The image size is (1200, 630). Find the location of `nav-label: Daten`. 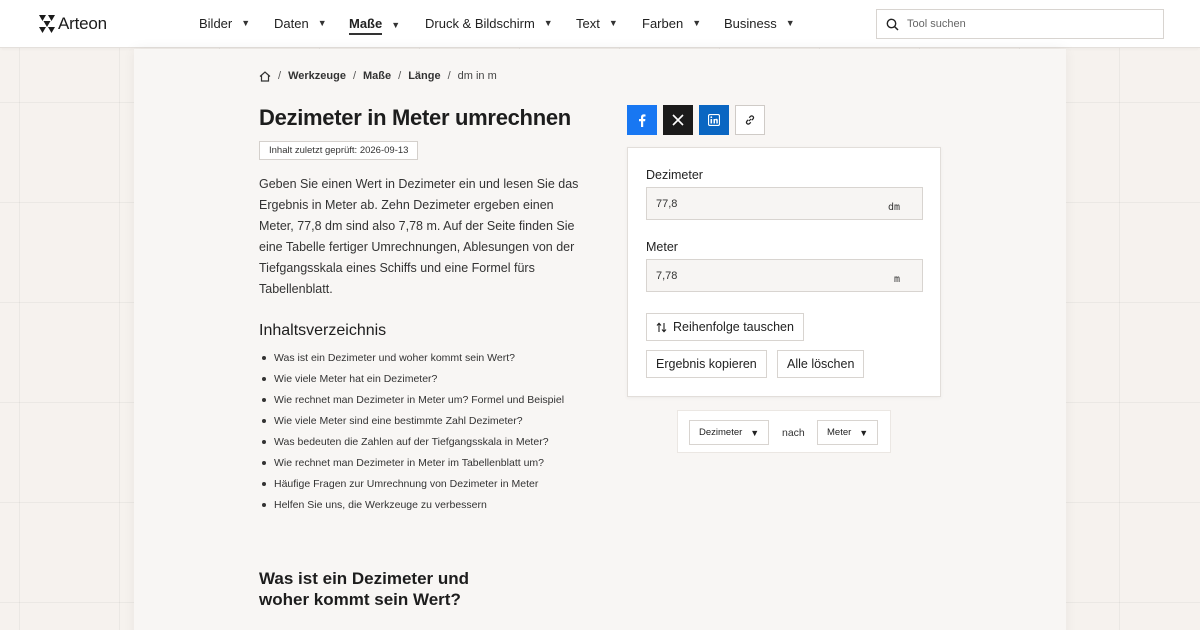

nav-label: Daten is located at coordinates (291, 23).